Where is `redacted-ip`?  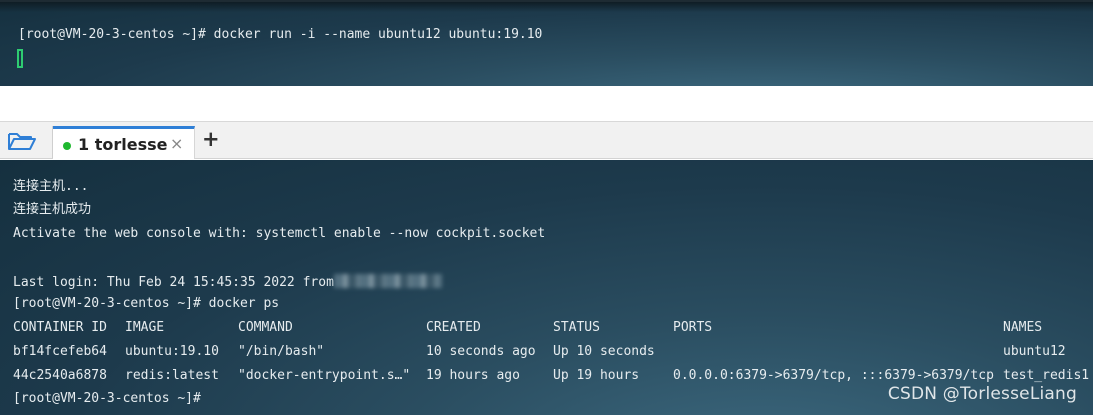
redacted-ip is located at coordinates (387, 281).